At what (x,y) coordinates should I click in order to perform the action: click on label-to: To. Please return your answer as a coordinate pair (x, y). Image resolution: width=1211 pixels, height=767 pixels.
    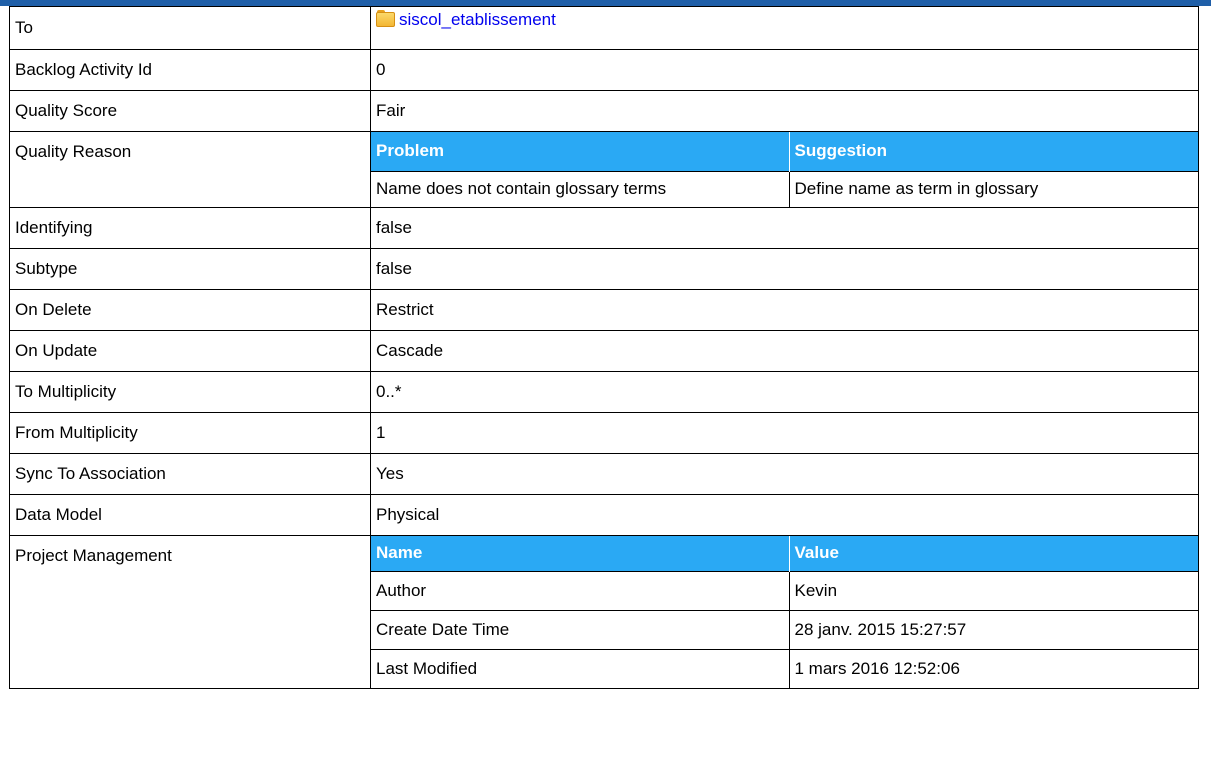
    Looking at the image, I should click on (190, 28).